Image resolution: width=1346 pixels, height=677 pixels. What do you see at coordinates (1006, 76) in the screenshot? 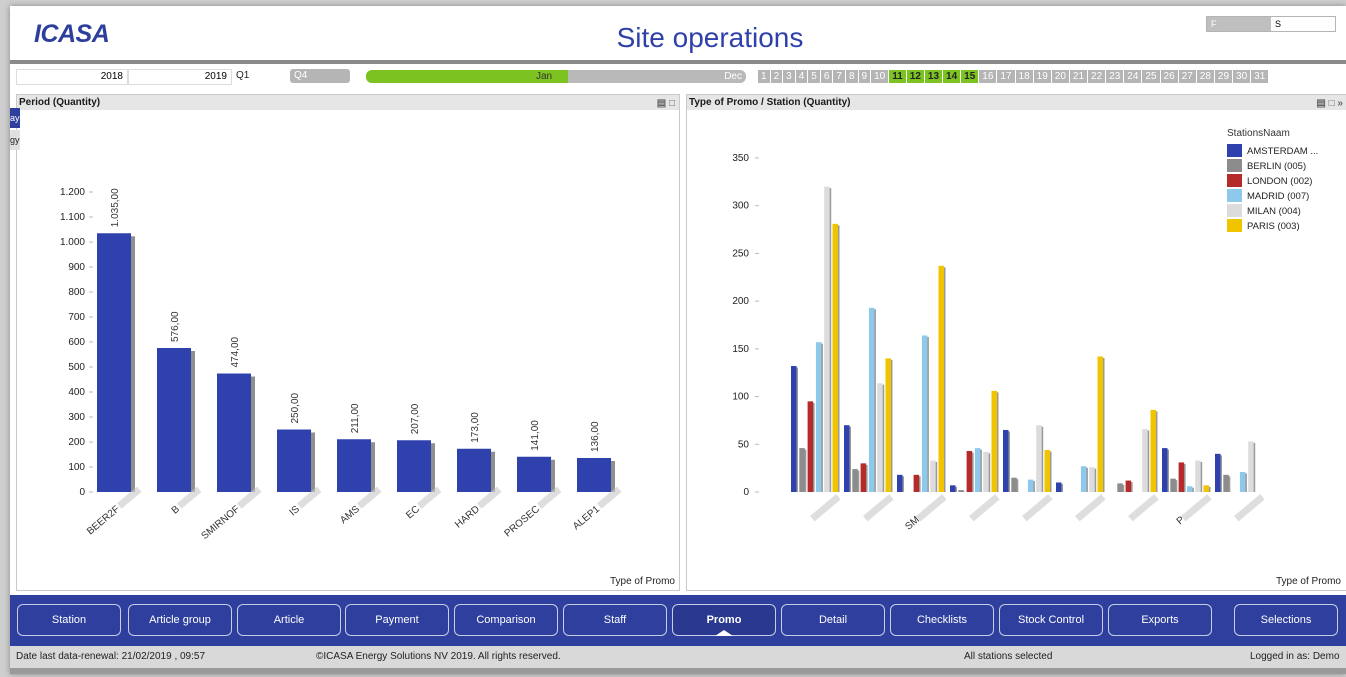
I see `day-17: 17` at bounding box center [1006, 76].